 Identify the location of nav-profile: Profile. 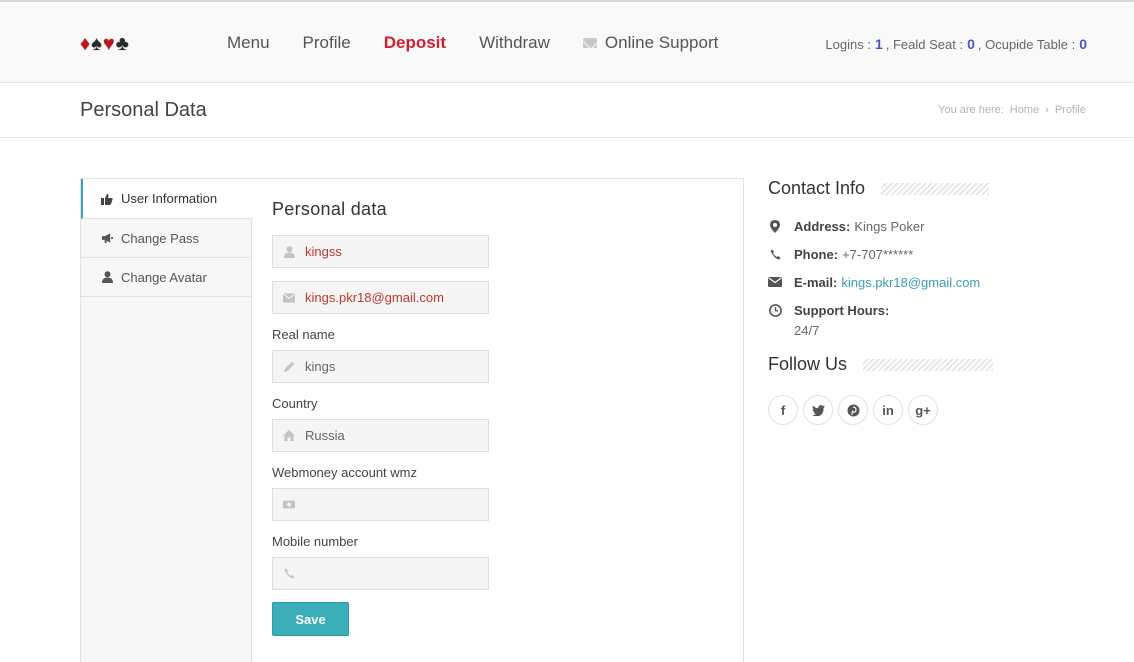
(327, 43).